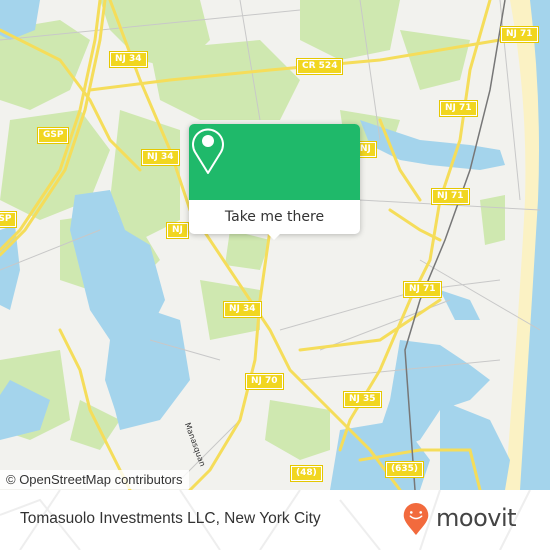 The width and height of the screenshot is (550, 550). What do you see at coordinates (362, 399) in the screenshot?
I see `road-shield: NJ 35` at bounding box center [362, 399].